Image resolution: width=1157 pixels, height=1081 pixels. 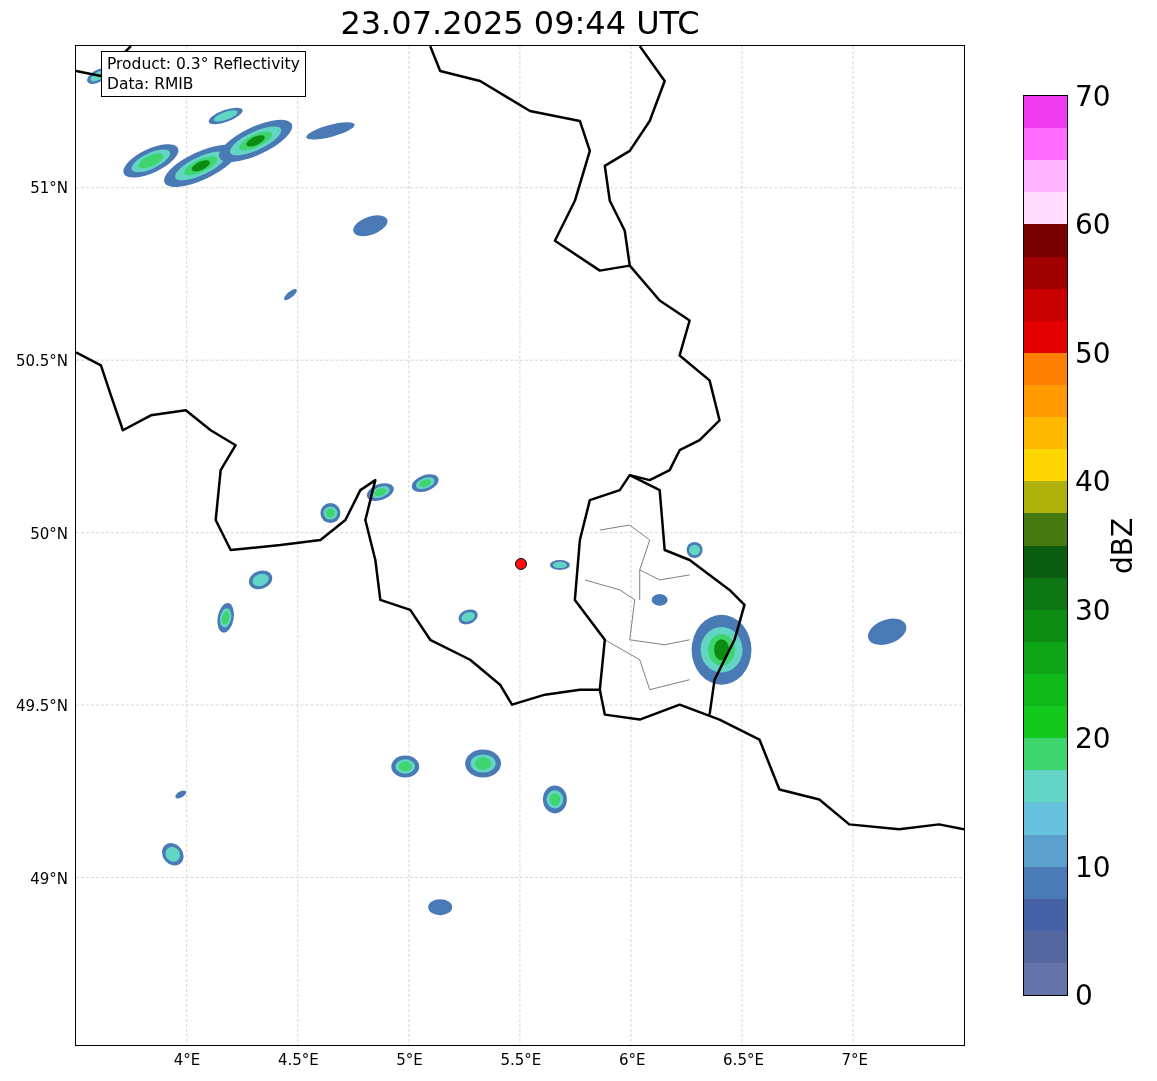 I want to click on latitude-label: 49°N, so click(x=49, y=879).